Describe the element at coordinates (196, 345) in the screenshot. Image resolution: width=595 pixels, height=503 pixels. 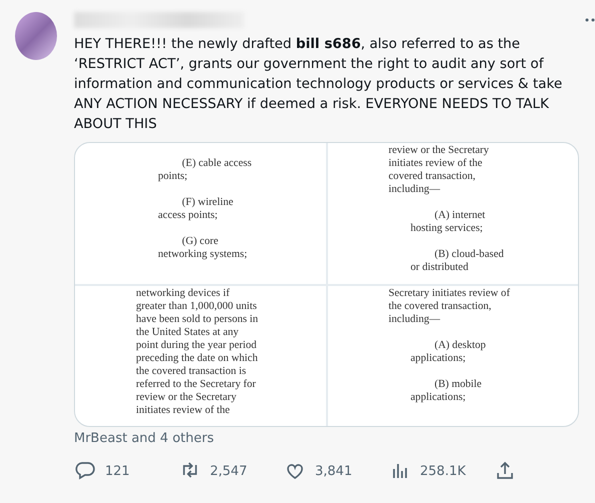
I see `document-line: point during the year period` at that location.